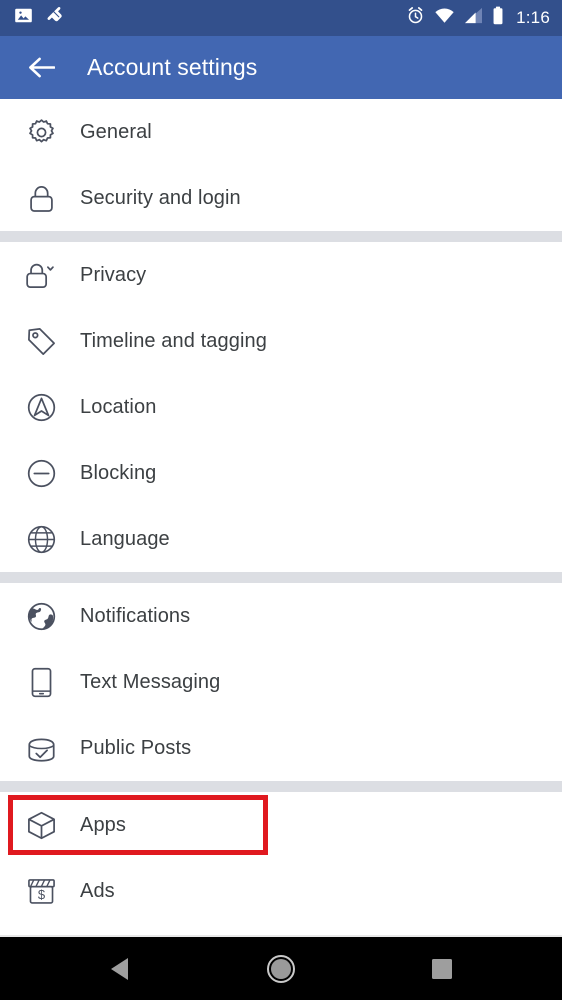 The width and height of the screenshot is (562, 1000). Describe the element at coordinates (473, 18) in the screenshot. I see `cellular-signal-icon` at that location.